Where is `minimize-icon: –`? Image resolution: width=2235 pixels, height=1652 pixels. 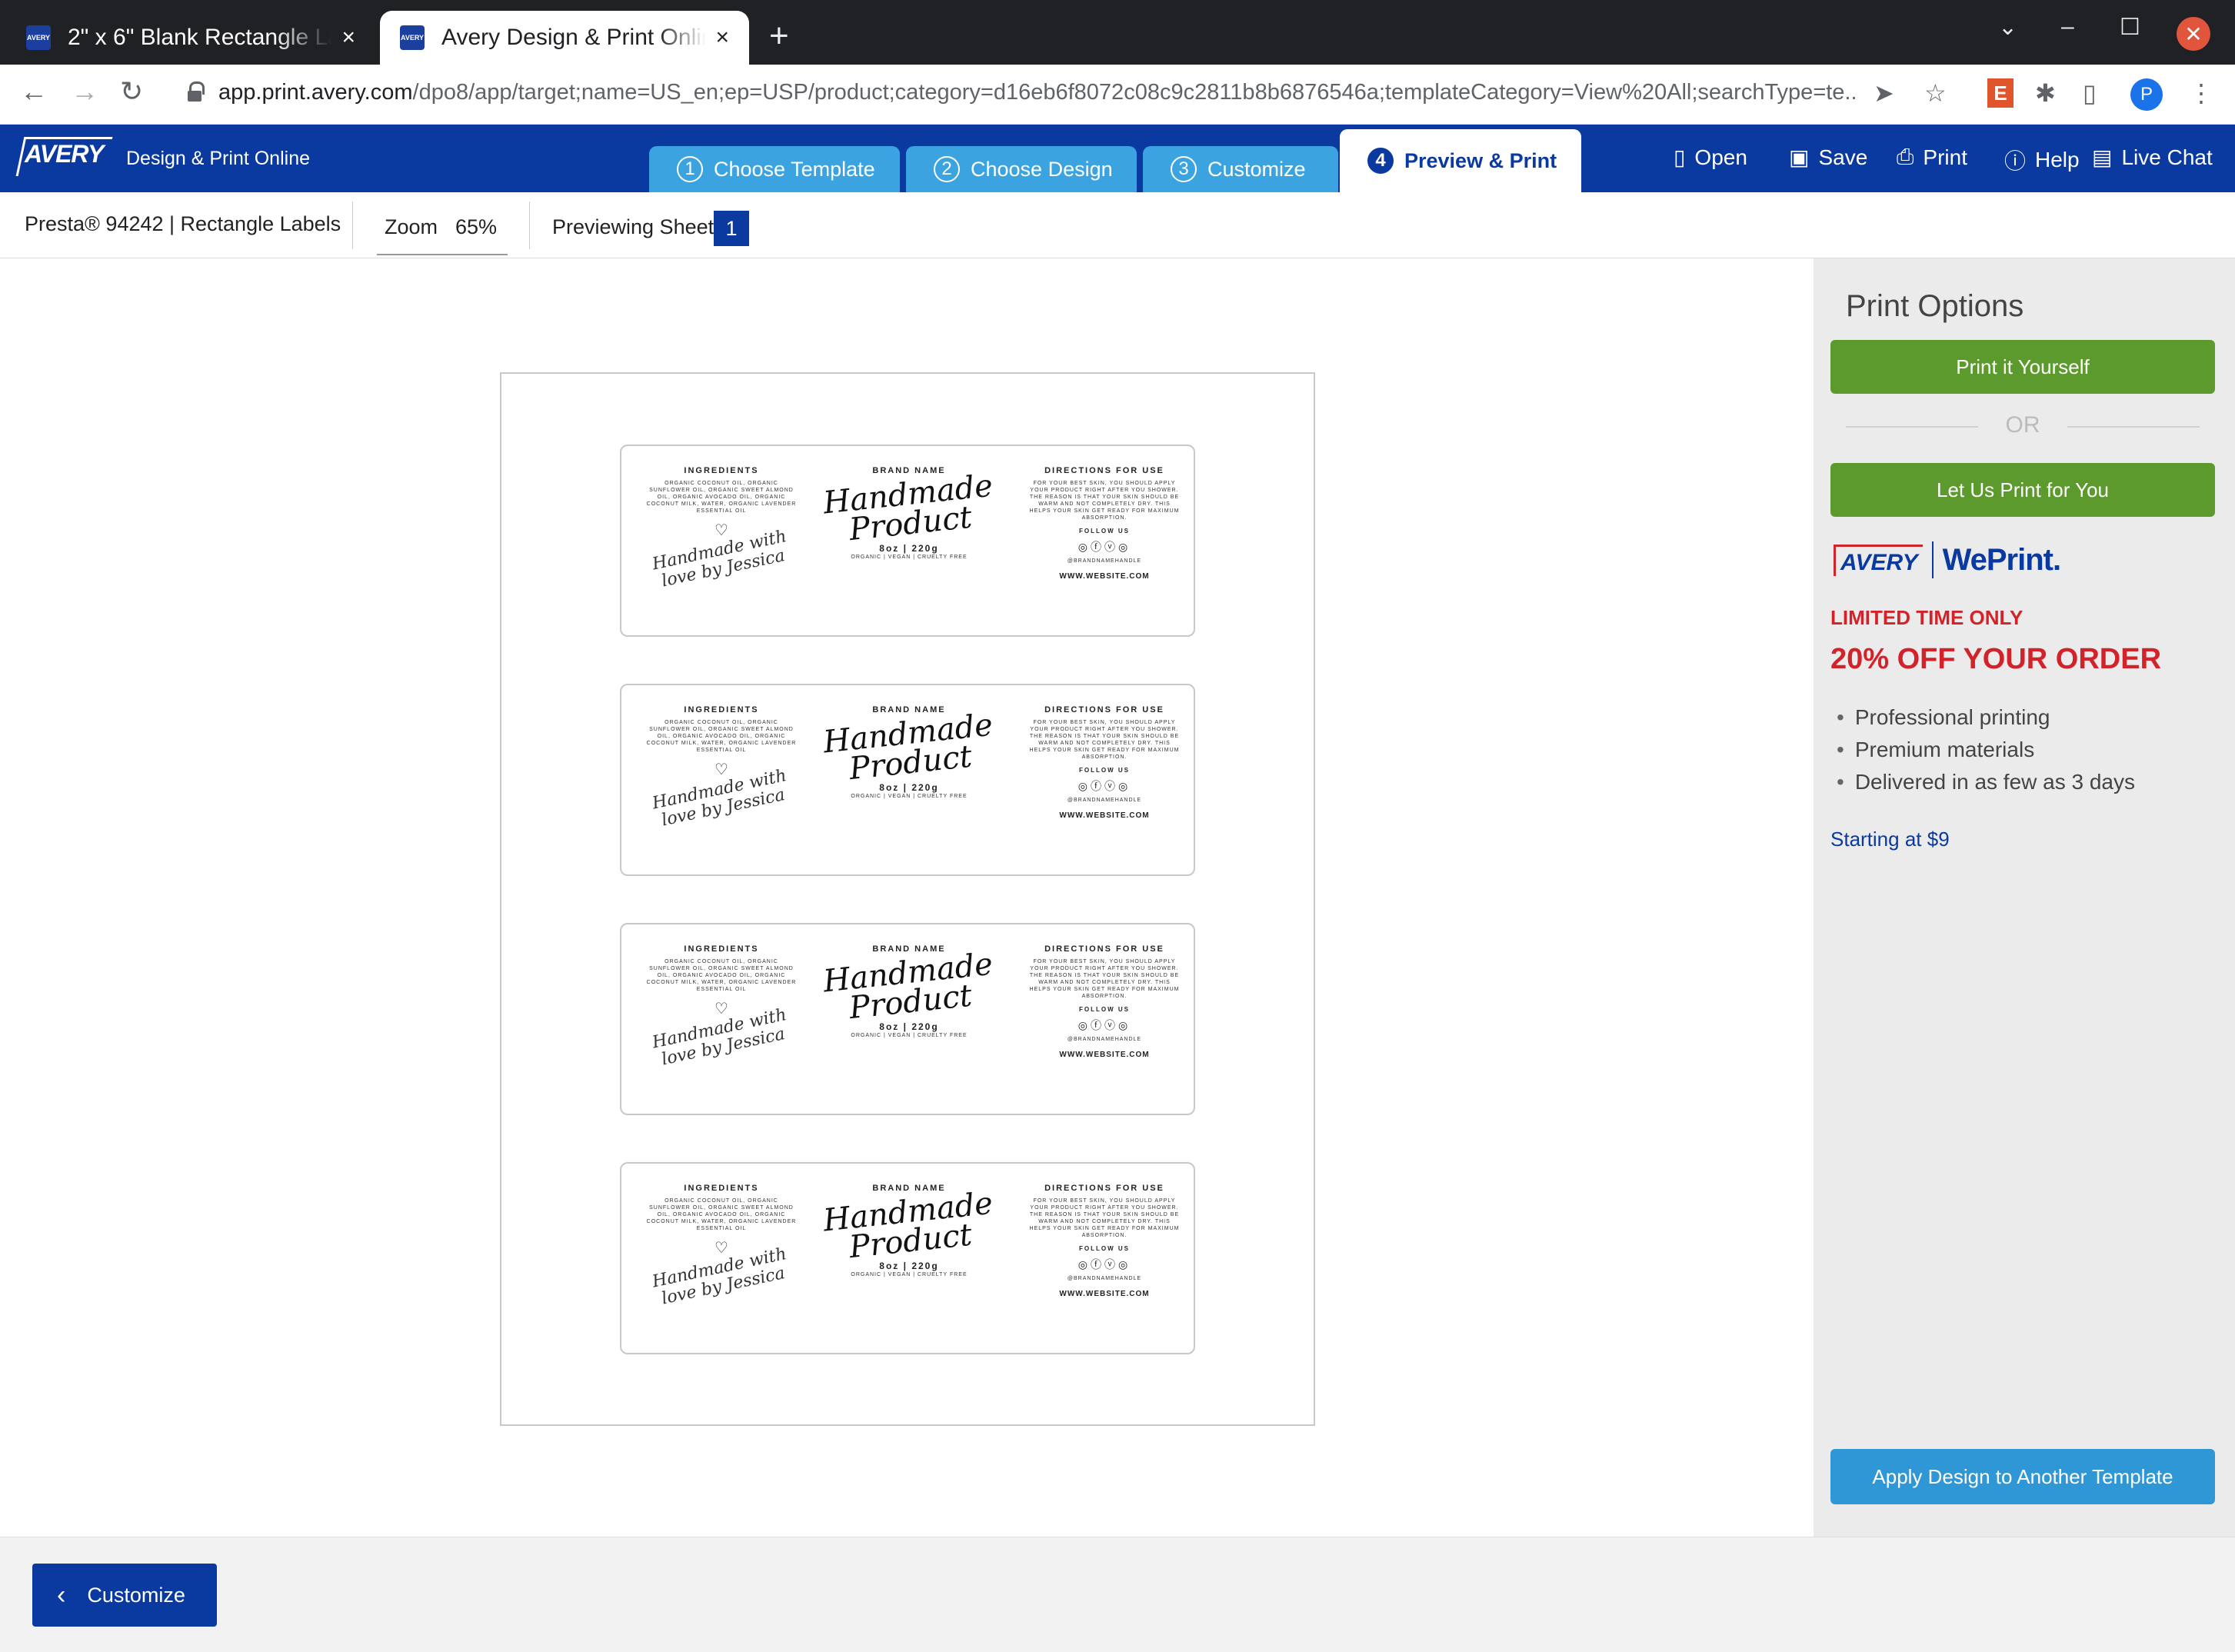
minimize-icon: – is located at coordinates (2067, 27).